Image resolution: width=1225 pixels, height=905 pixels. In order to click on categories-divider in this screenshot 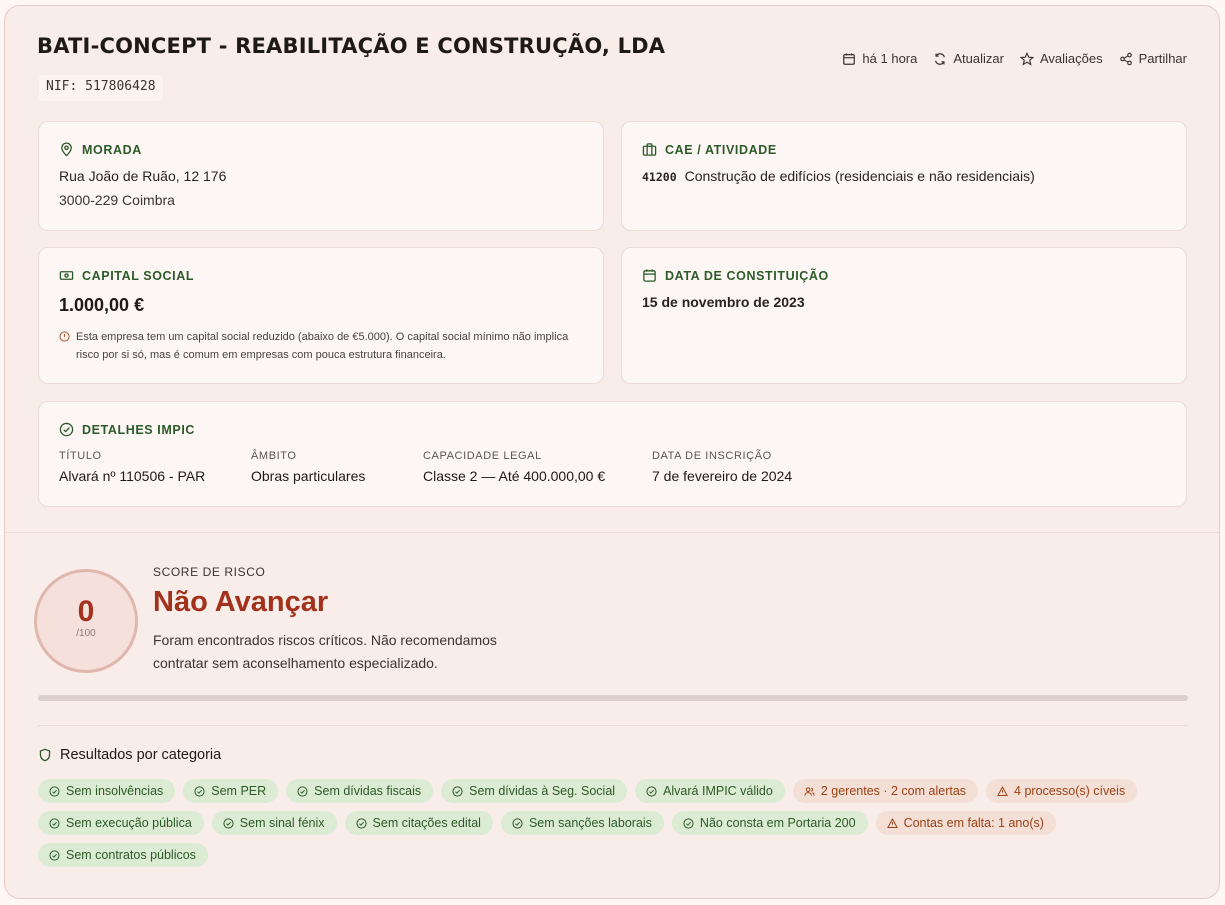, I will do `click(613, 725)`.